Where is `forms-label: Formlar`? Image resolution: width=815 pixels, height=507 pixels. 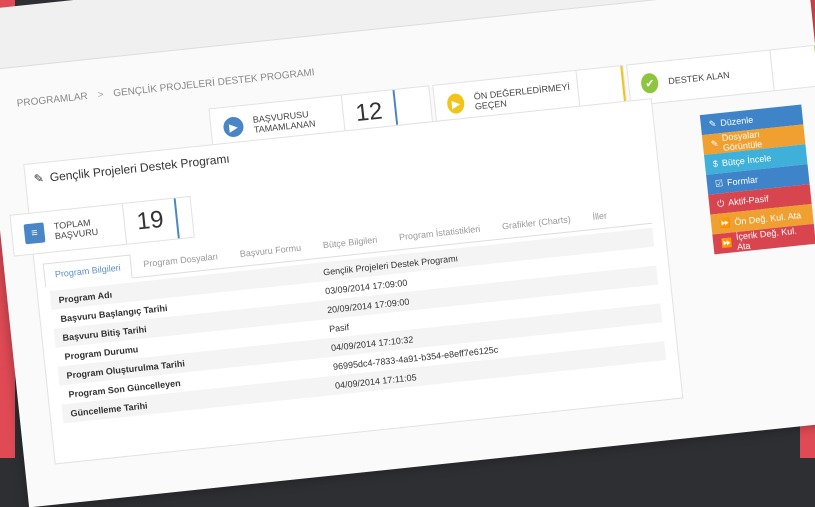
forms-label: Formlar is located at coordinates (742, 181).